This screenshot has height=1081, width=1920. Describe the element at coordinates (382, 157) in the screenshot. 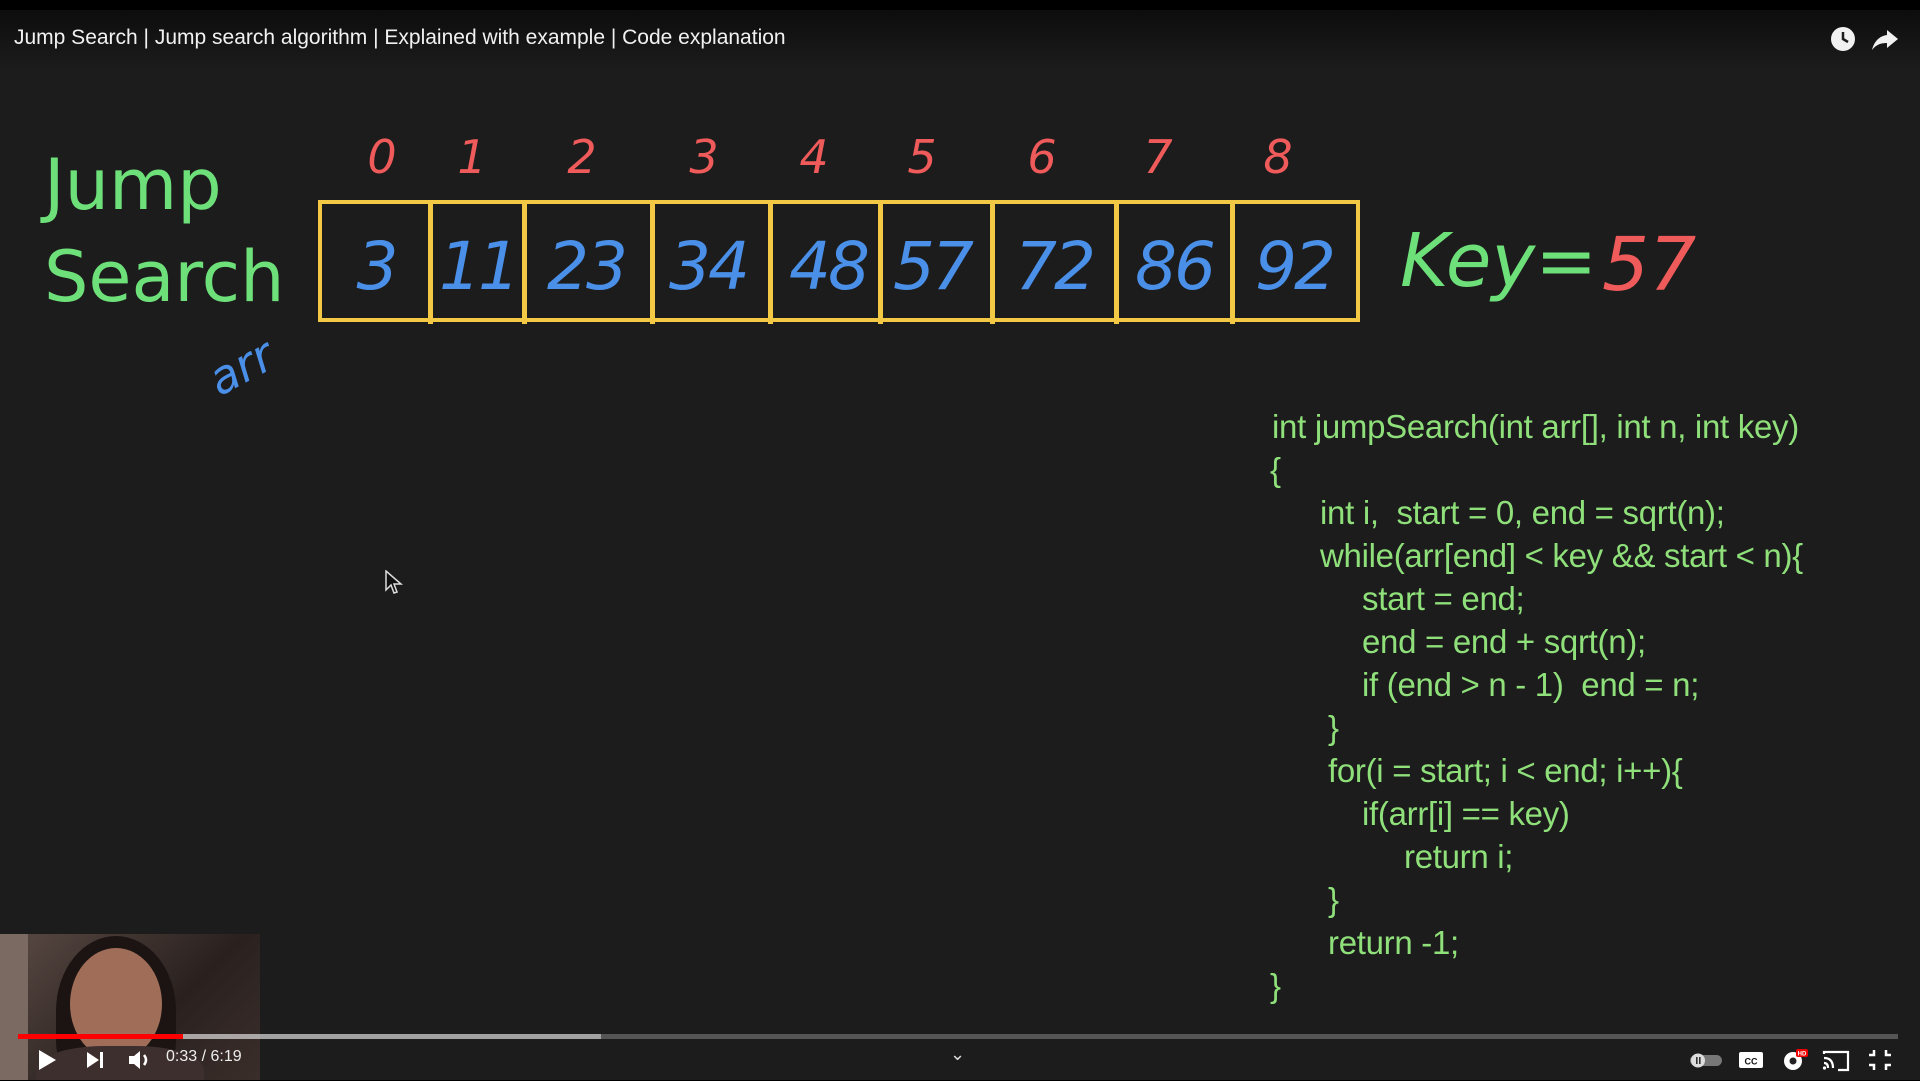

I see `index-label: 0` at that location.